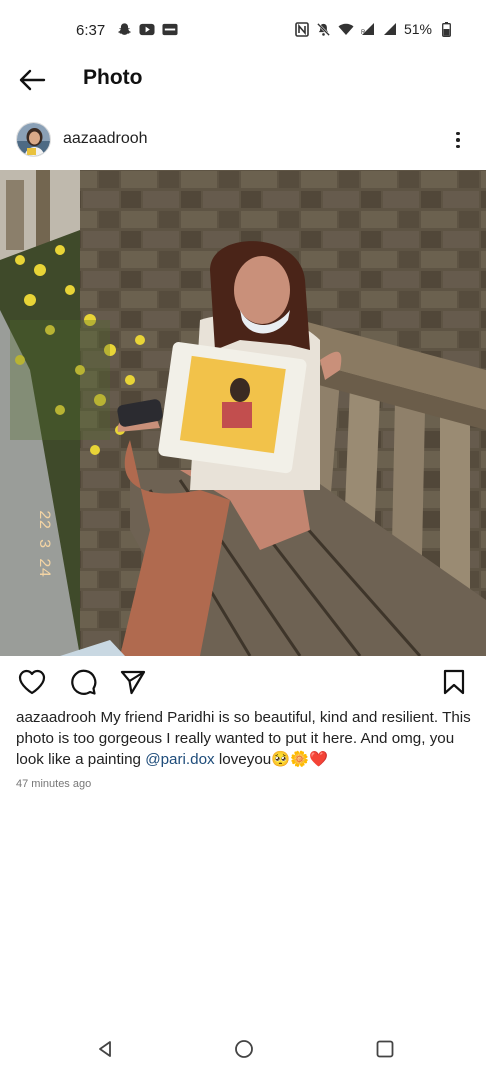 The image size is (486, 1080). I want to click on top-app-bar: Photo, so click(243, 80).